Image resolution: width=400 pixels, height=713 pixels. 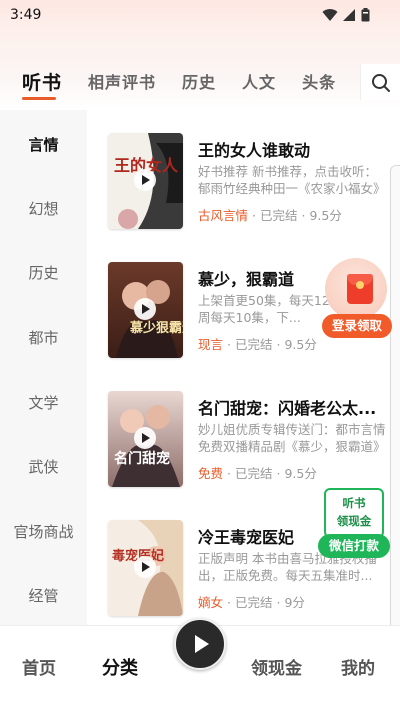 I want to click on tab-label: 人文, so click(x=259, y=82).